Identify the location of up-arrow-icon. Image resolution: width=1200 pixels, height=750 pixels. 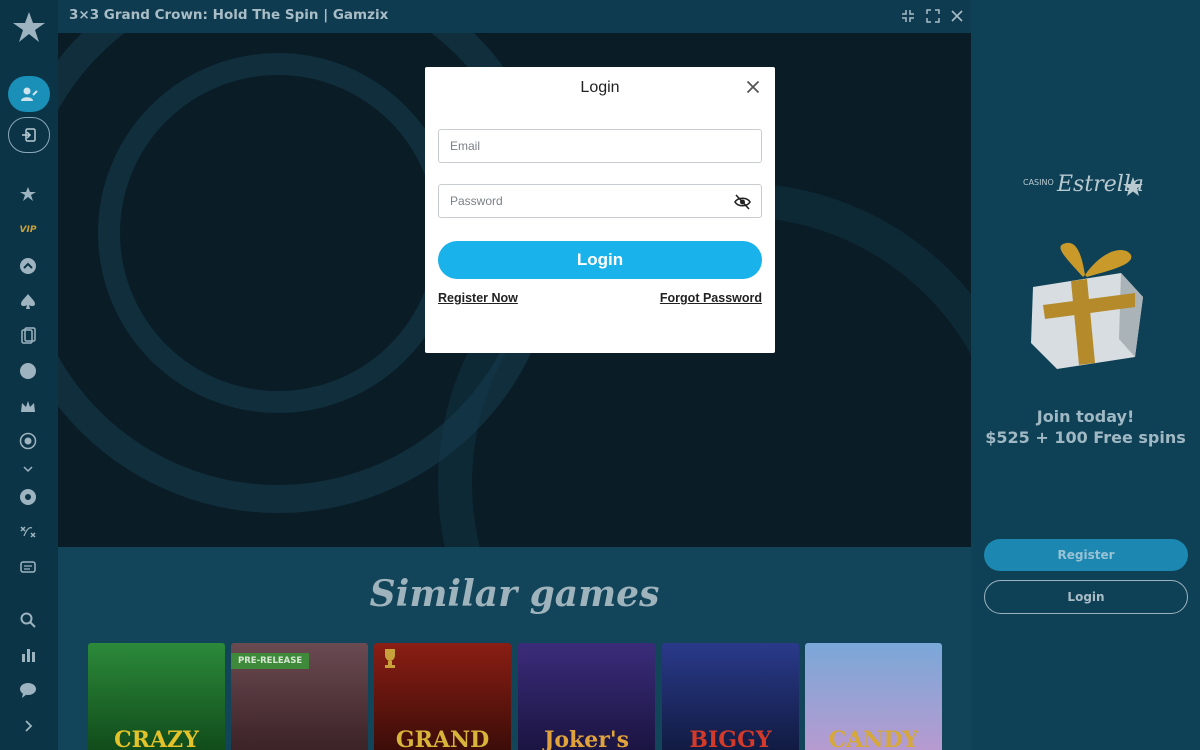
(28, 266).